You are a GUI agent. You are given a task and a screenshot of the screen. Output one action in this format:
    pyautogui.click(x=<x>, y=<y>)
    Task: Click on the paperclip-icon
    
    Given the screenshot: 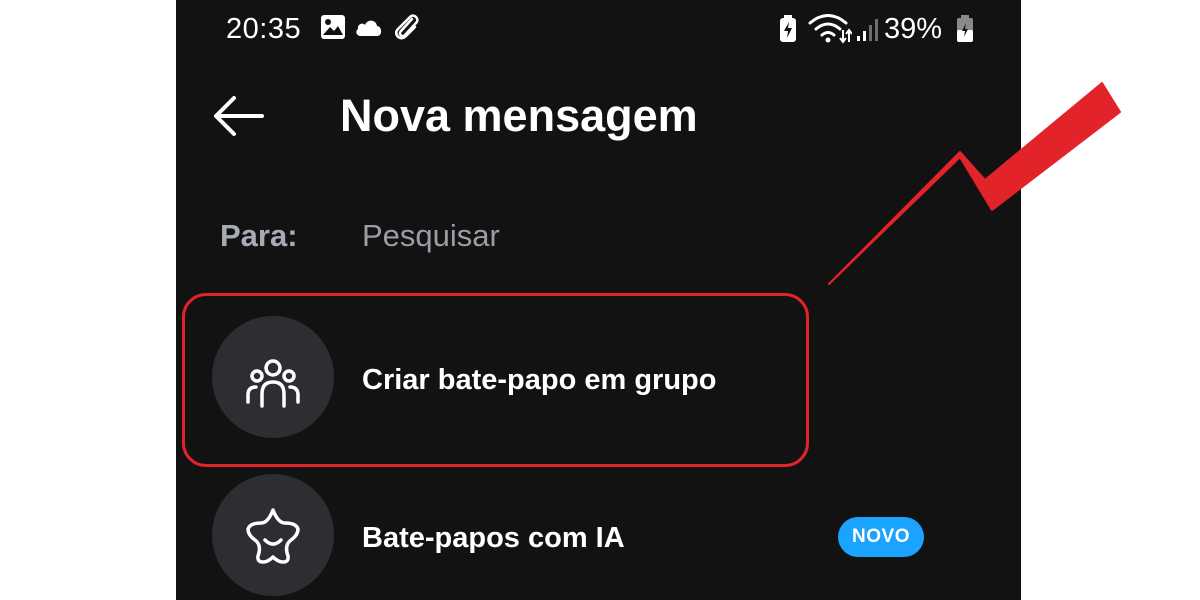 What is the action you would take?
    pyautogui.click(x=407, y=27)
    